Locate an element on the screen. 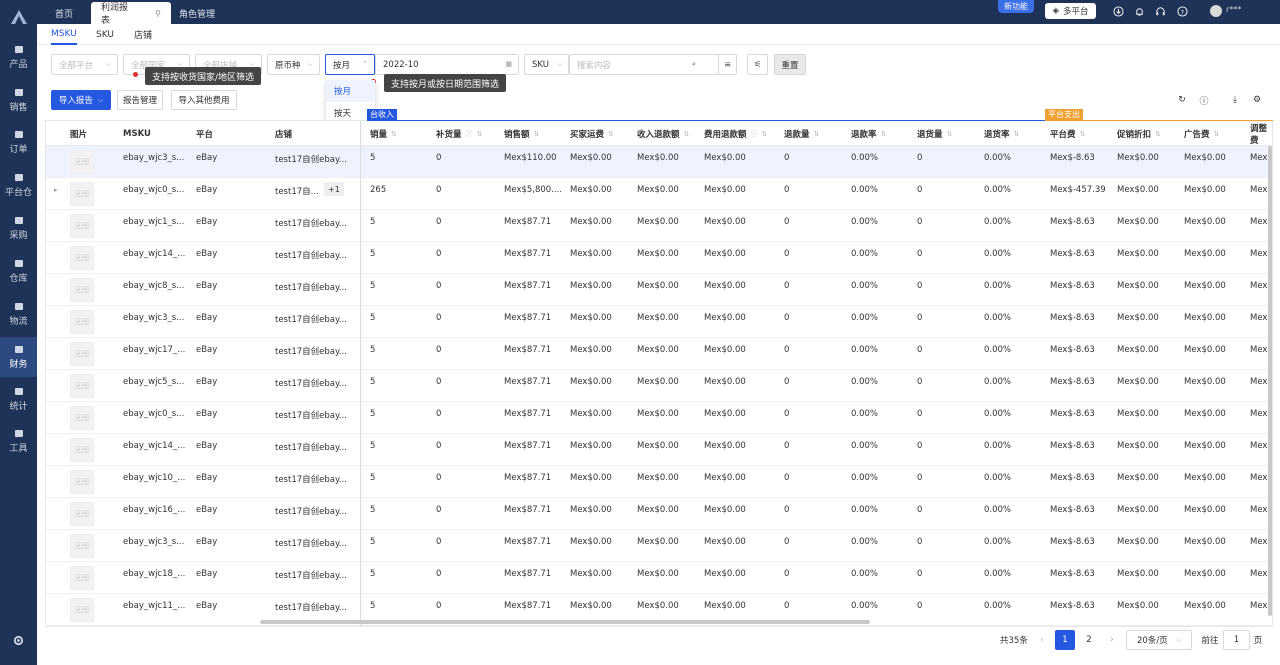 The height and width of the screenshot is (665, 1280). username: r*** is located at coordinates (1233, 9).